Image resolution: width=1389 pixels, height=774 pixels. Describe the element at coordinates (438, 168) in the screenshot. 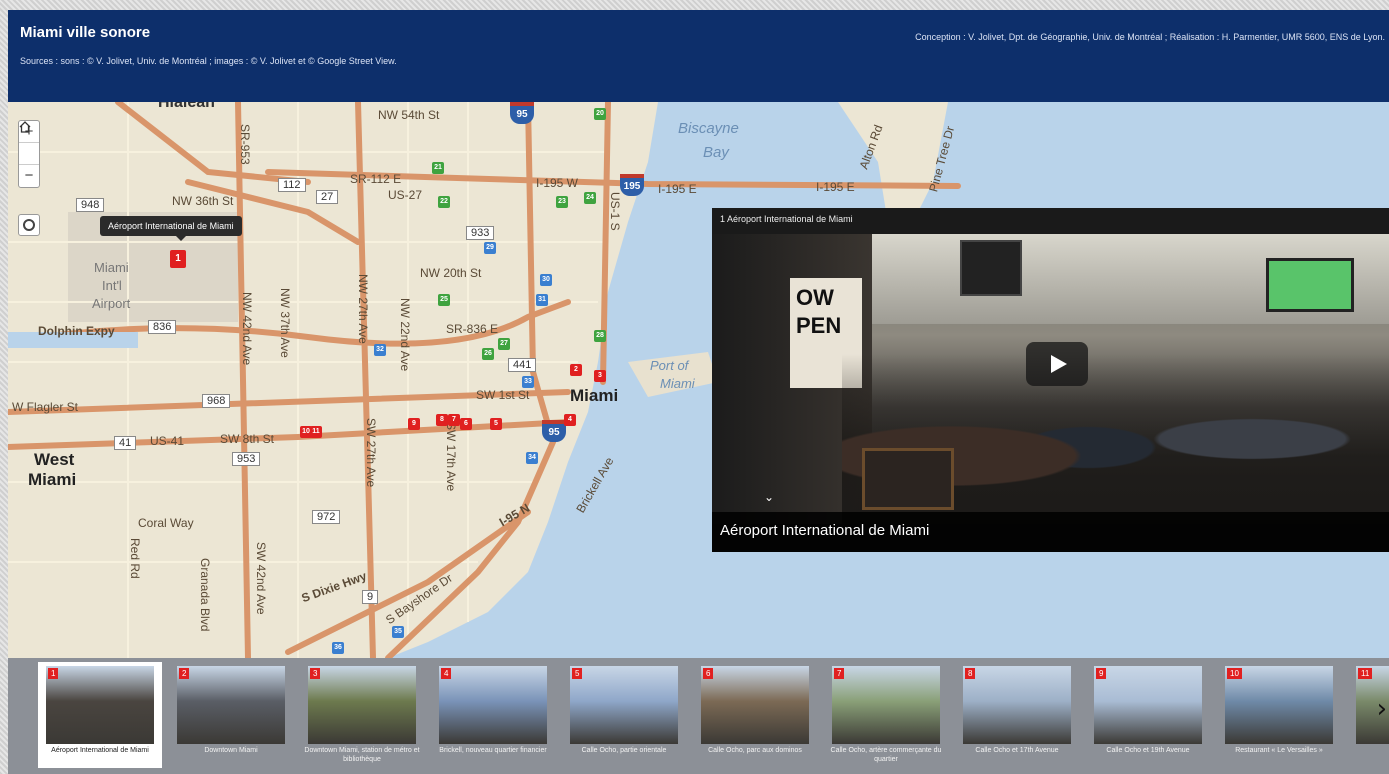

I see `map-marker: 21` at that location.